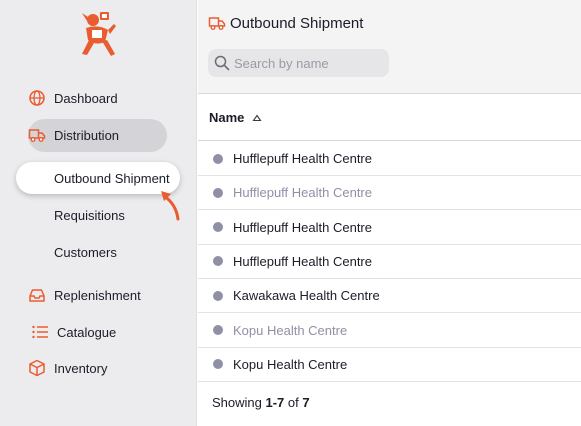 The height and width of the screenshot is (426, 581). I want to click on list-icon, so click(40, 332).